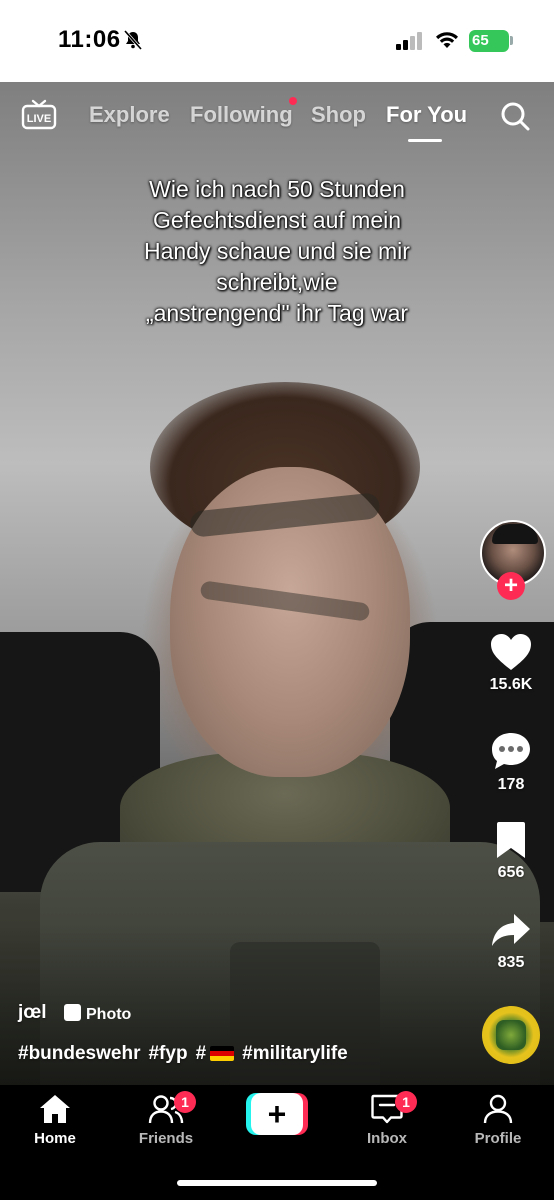 The height and width of the screenshot is (1200, 554). Describe the element at coordinates (511, 40) in the screenshot. I see `battery-tip` at that location.